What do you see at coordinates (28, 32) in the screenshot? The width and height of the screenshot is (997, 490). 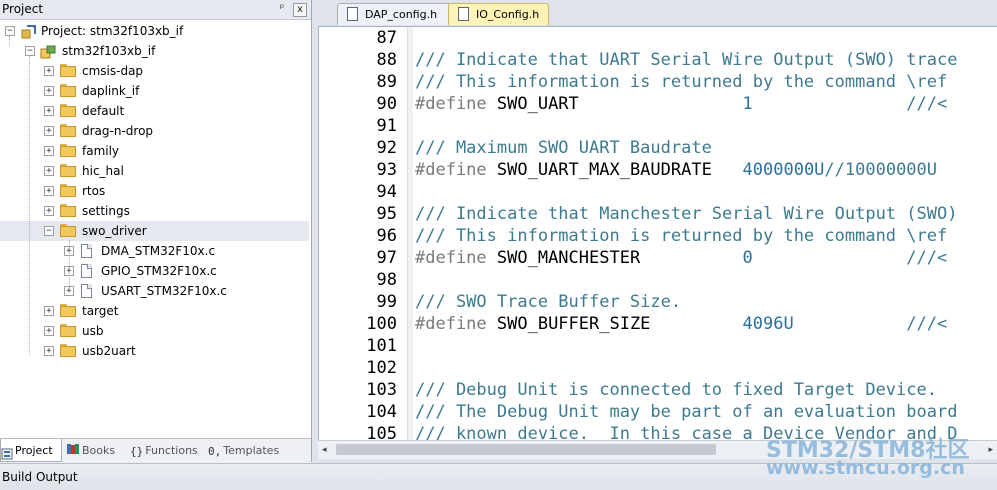 I see `project-icon` at bounding box center [28, 32].